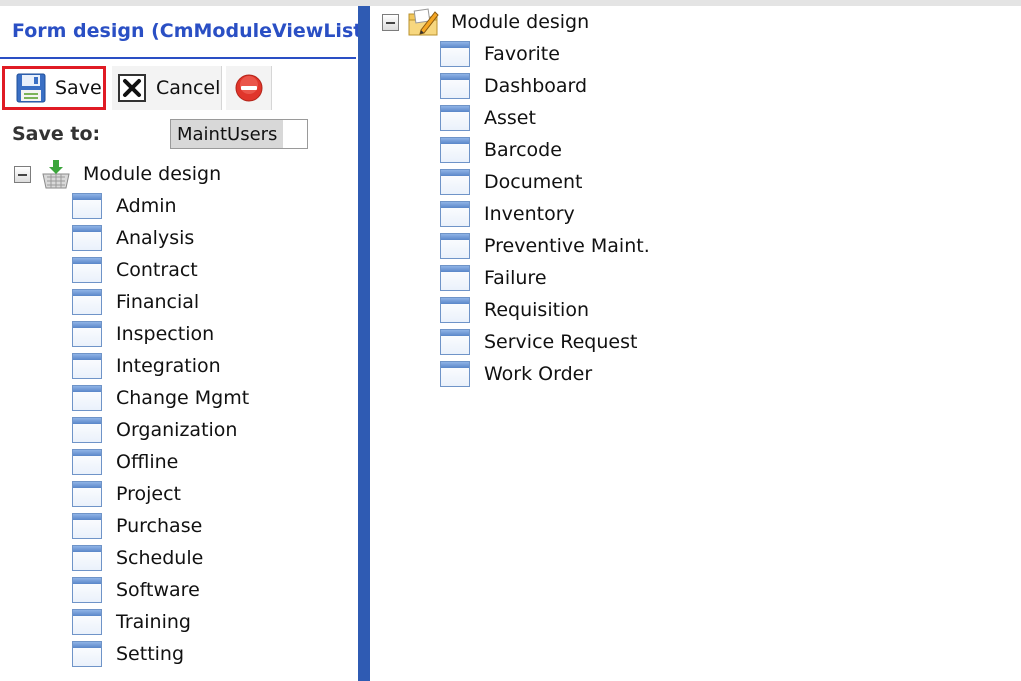 This screenshot has width=1021, height=681. I want to click on save-button: Save, so click(54, 88).